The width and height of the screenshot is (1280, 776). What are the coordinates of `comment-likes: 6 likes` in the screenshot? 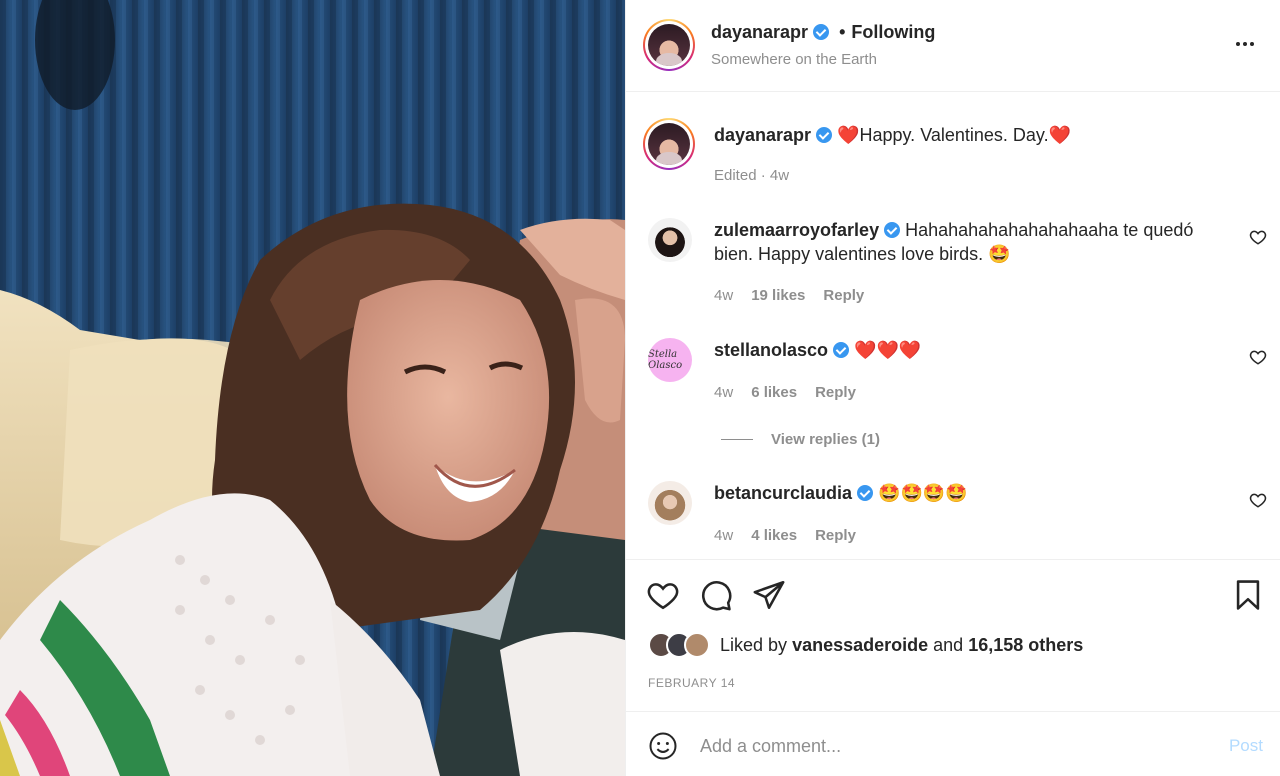 It's located at (774, 392).